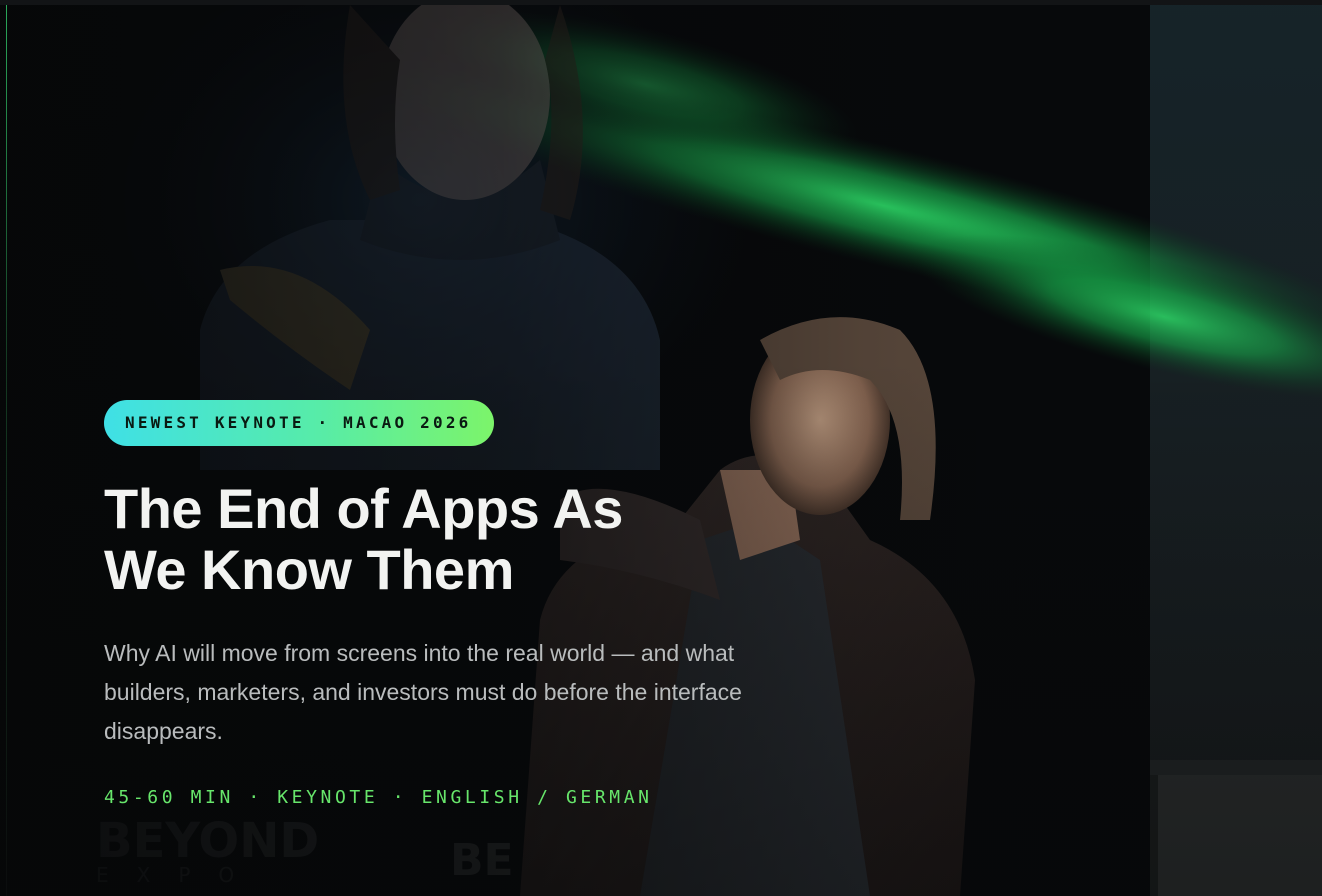 The width and height of the screenshot is (1322, 896). Describe the element at coordinates (661, 2) in the screenshot. I see `top-bar` at that location.